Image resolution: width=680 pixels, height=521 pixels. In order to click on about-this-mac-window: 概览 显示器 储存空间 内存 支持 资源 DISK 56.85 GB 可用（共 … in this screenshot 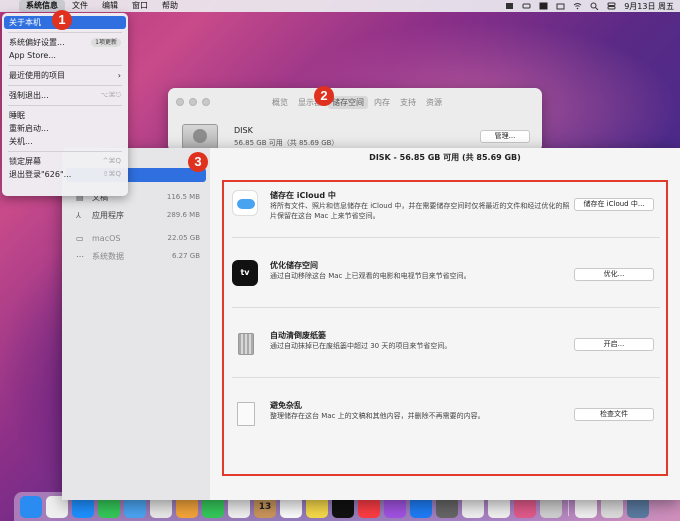, I will do `click(355, 120)`.